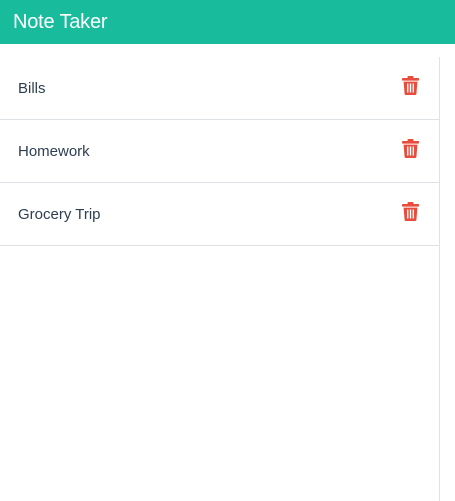  What do you see at coordinates (219, 88) in the screenshot?
I see `note-item-bills: Bills` at bounding box center [219, 88].